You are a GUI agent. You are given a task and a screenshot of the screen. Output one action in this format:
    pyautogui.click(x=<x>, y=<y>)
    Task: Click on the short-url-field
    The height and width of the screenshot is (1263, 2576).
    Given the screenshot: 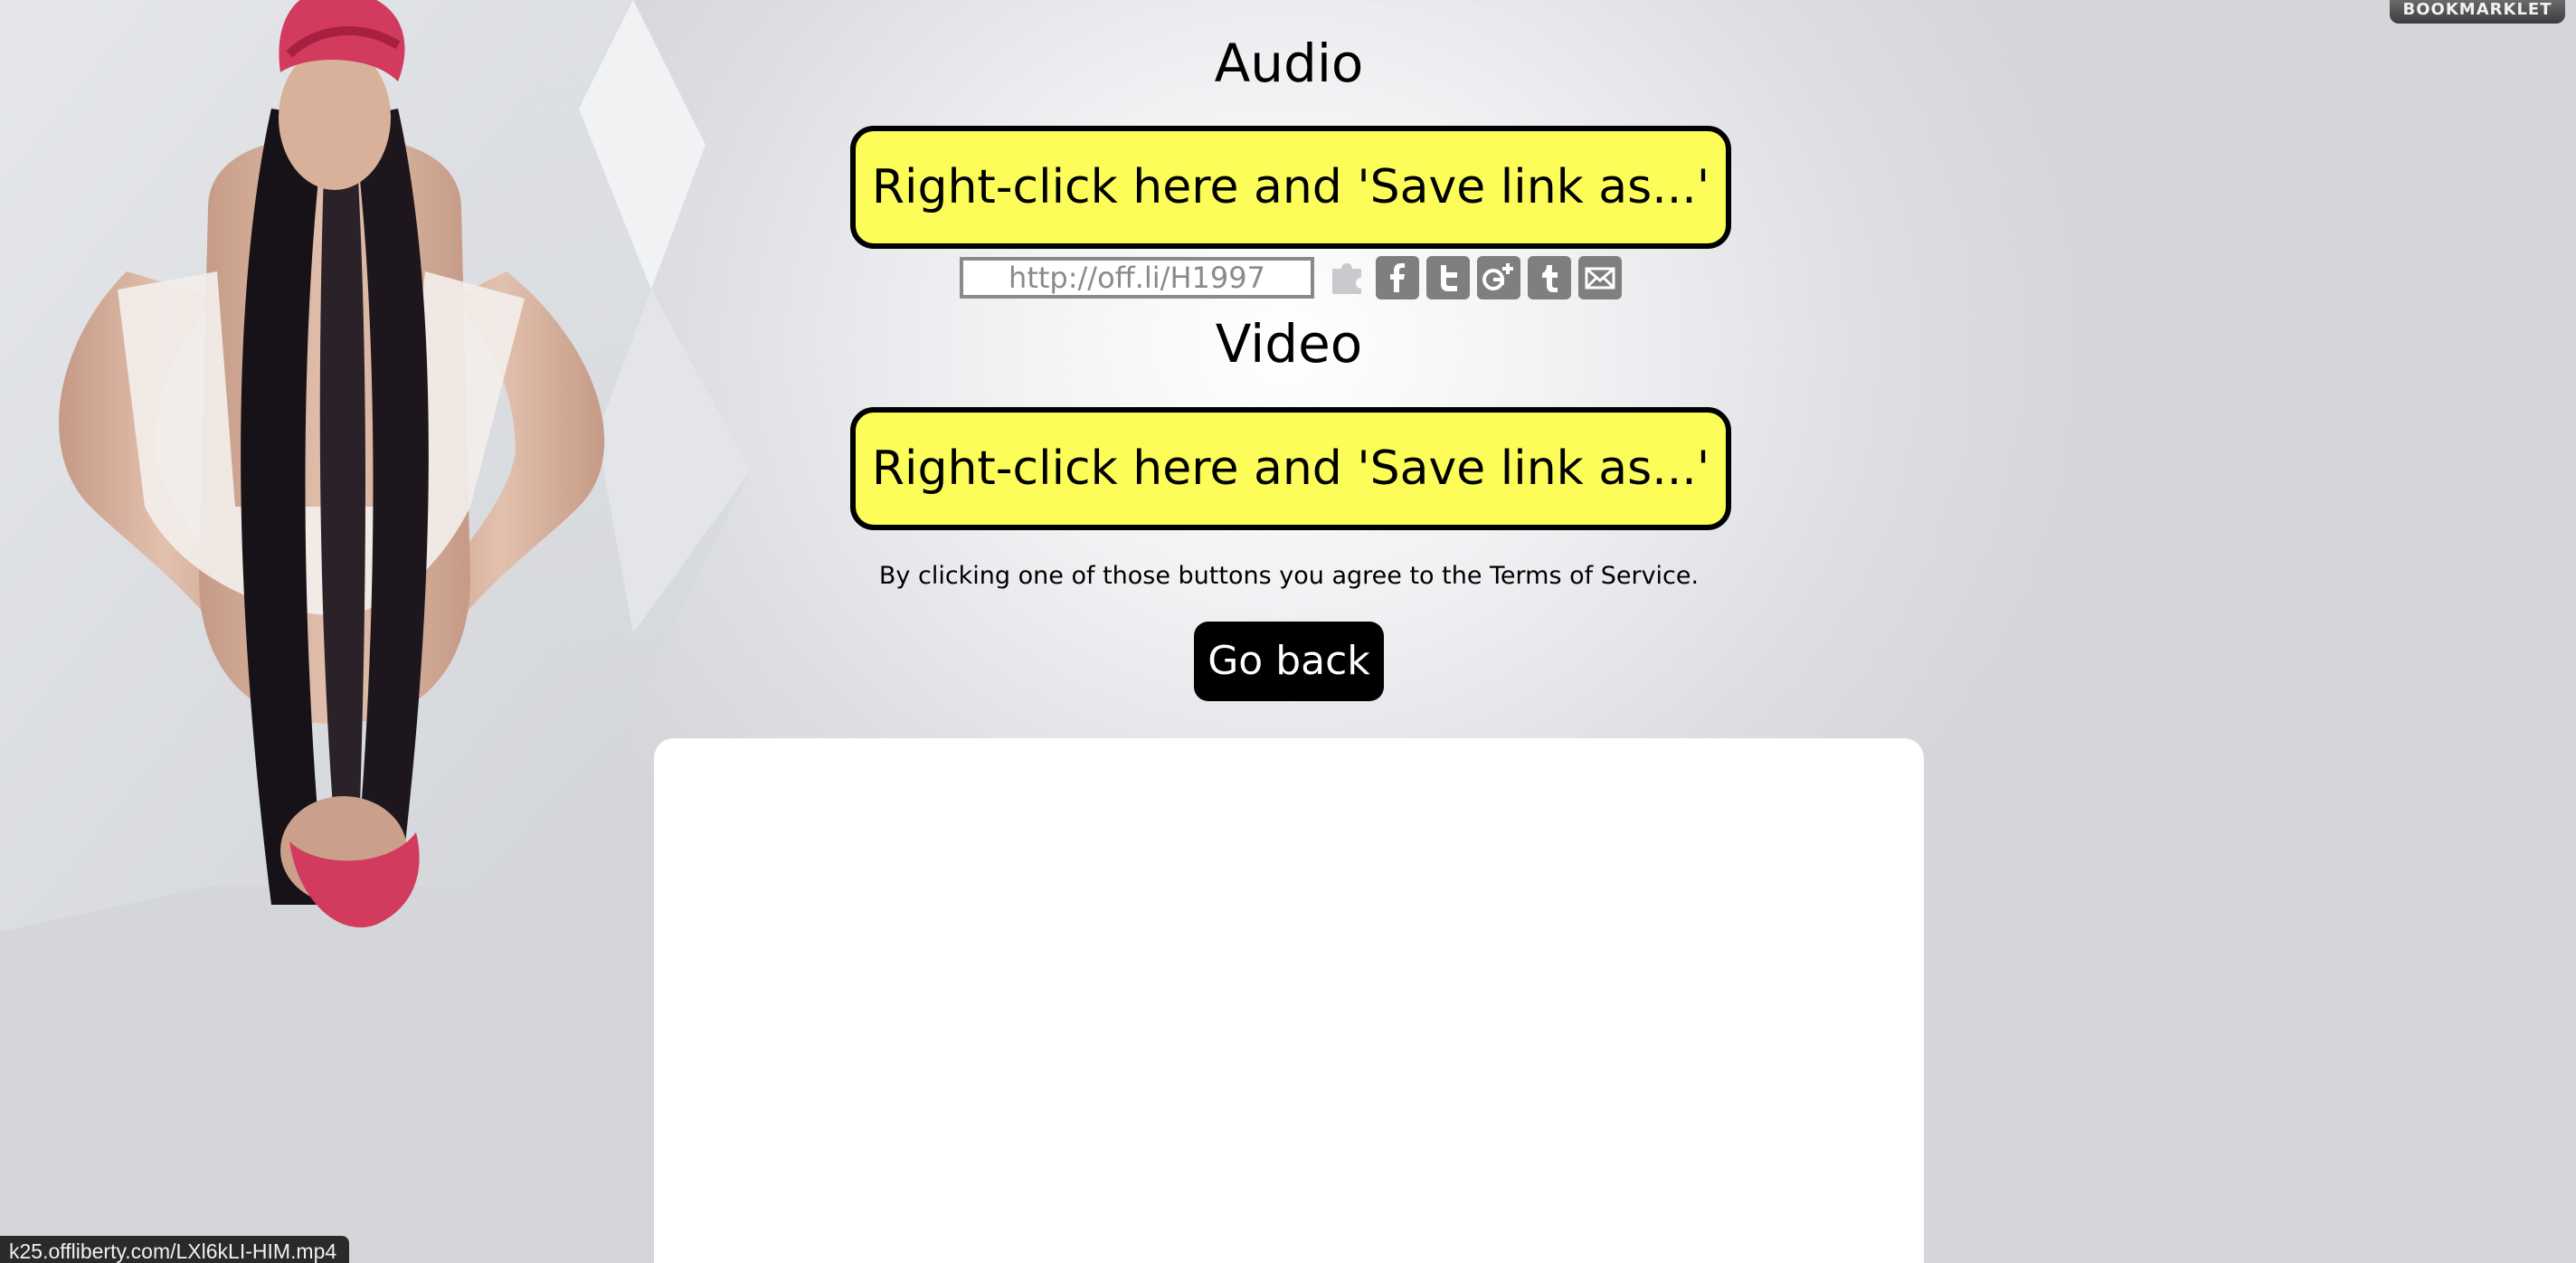 What is the action you would take?
    pyautogui.click(x=1137, y=278)
    